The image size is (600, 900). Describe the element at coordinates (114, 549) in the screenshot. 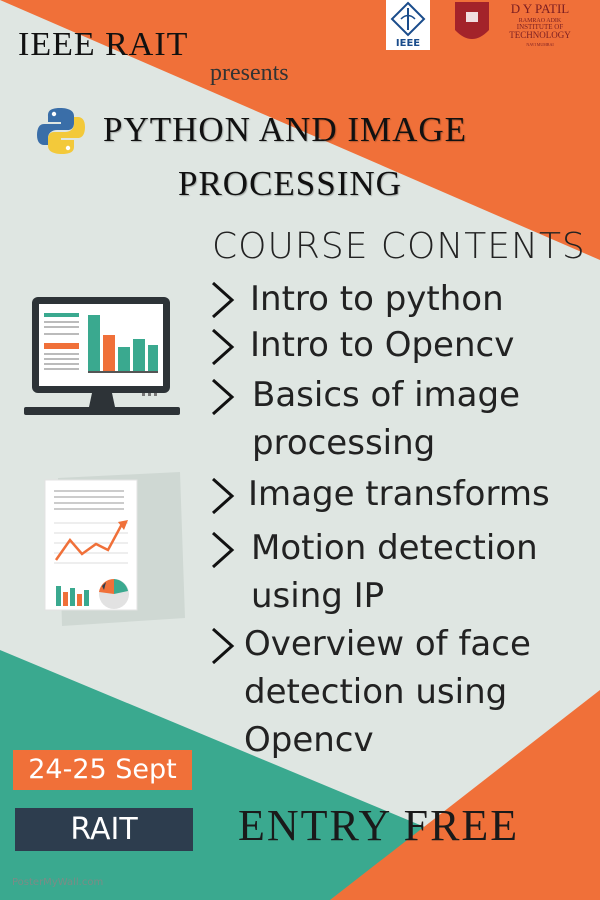

I see `report-document-illustration` at that location.